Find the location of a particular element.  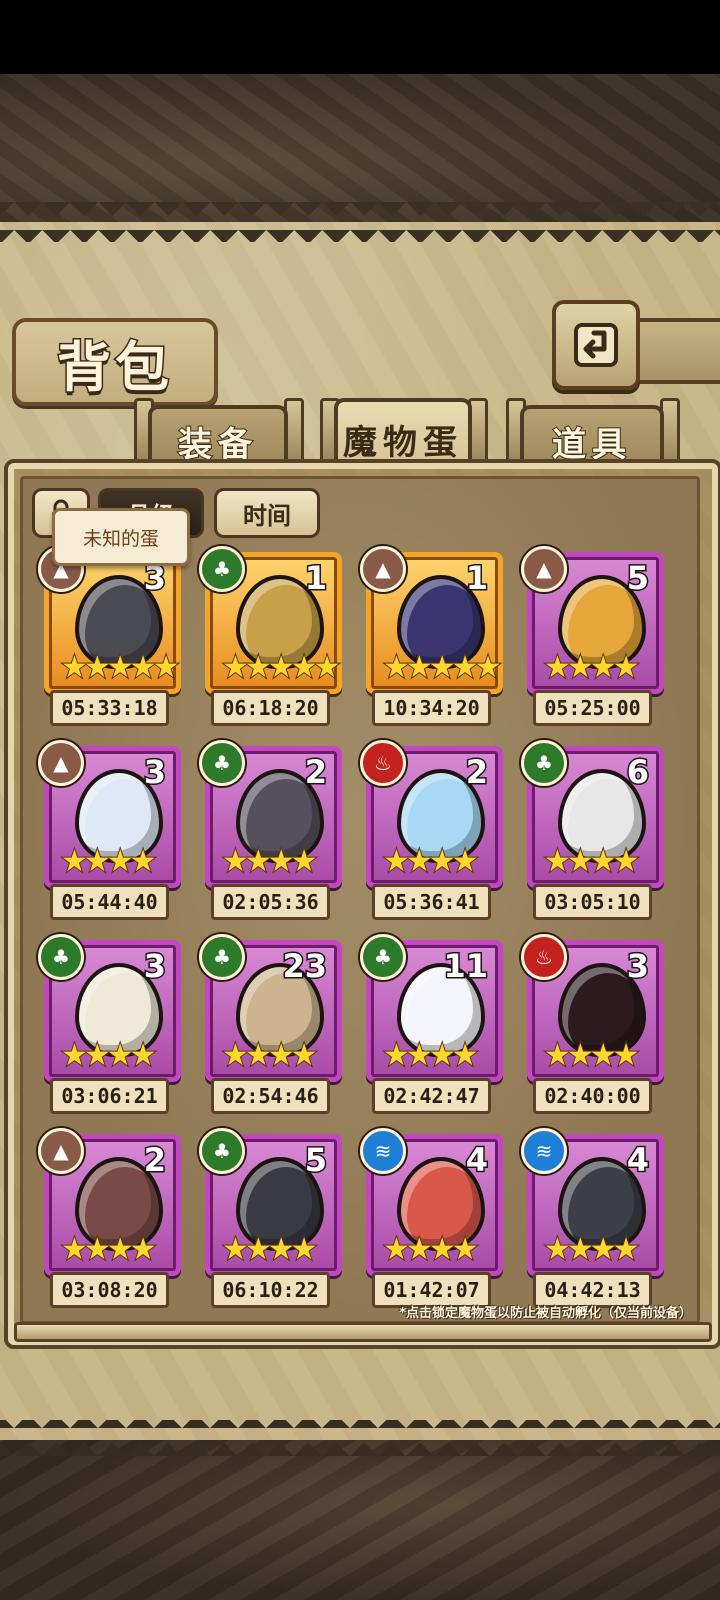

sort-by-time-label: 时间 is located at coordinates (267, 515).